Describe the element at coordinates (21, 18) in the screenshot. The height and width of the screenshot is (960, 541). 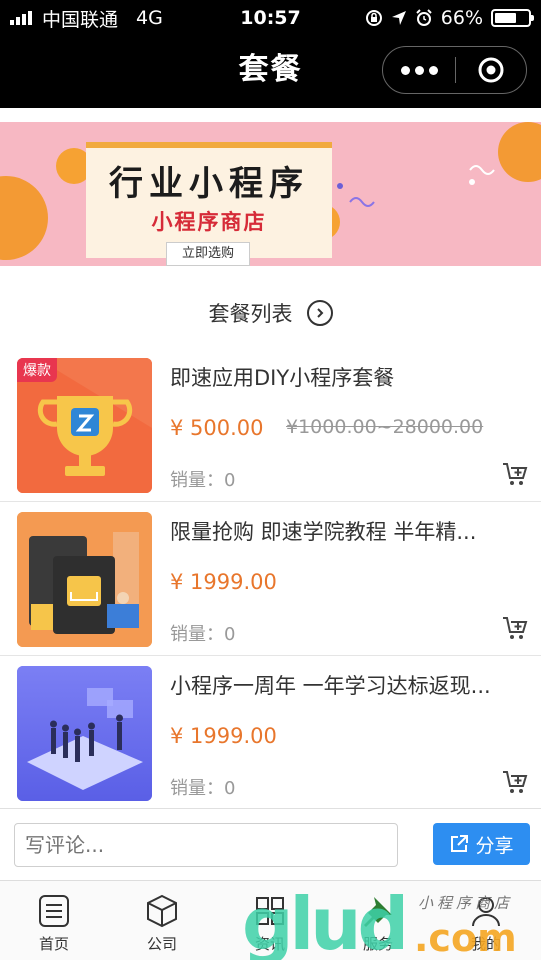
I see `signal-icon` at that location.